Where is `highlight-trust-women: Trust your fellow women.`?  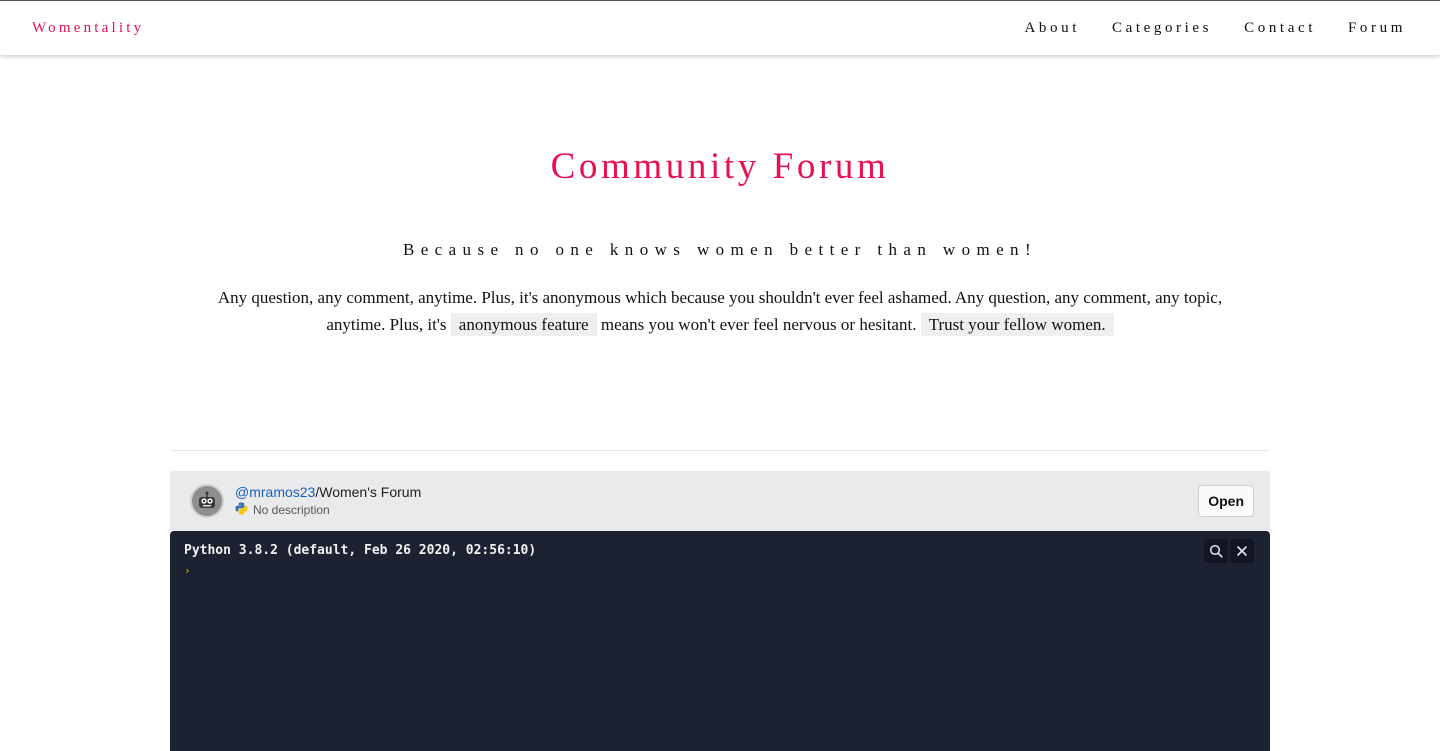
highlight-trust-women: Trust your fellow women. is located at coordinates (1017, 324).